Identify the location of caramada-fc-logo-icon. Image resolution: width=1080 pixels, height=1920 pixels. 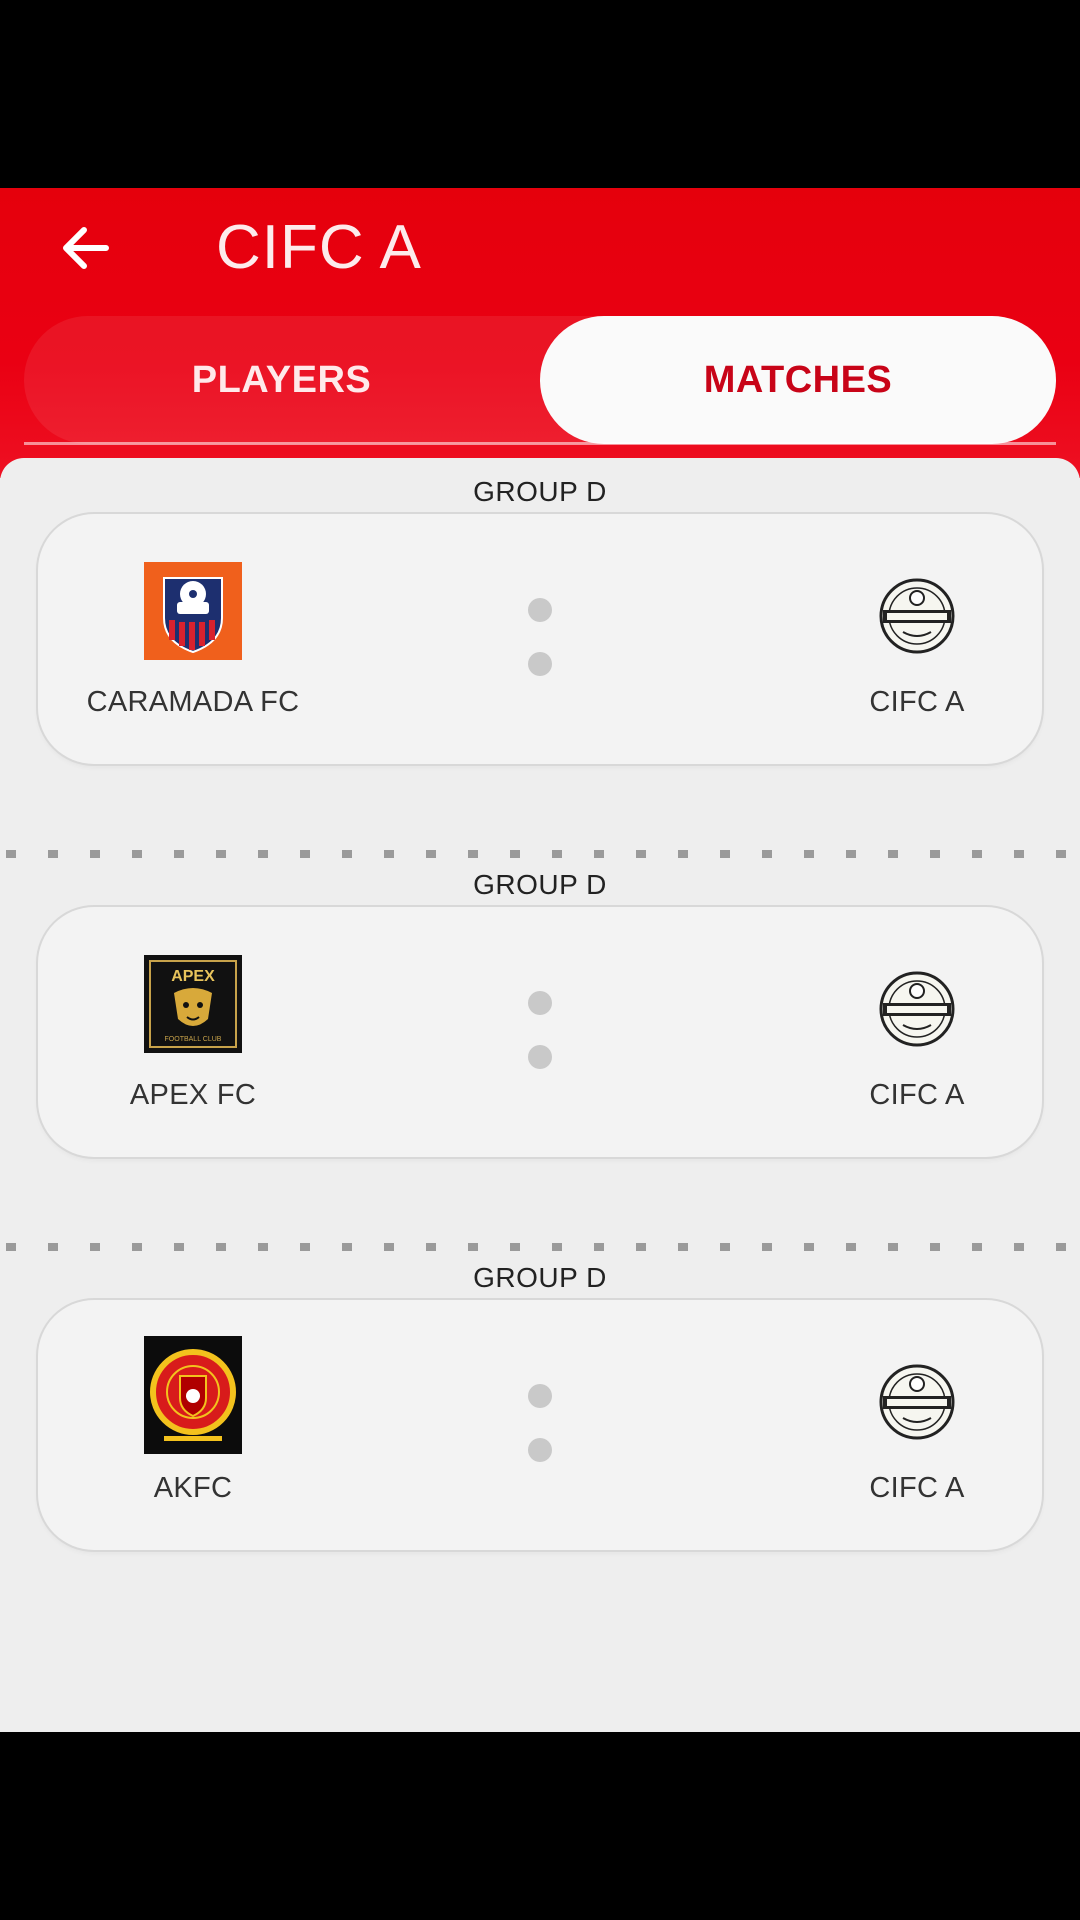
(193, 611).